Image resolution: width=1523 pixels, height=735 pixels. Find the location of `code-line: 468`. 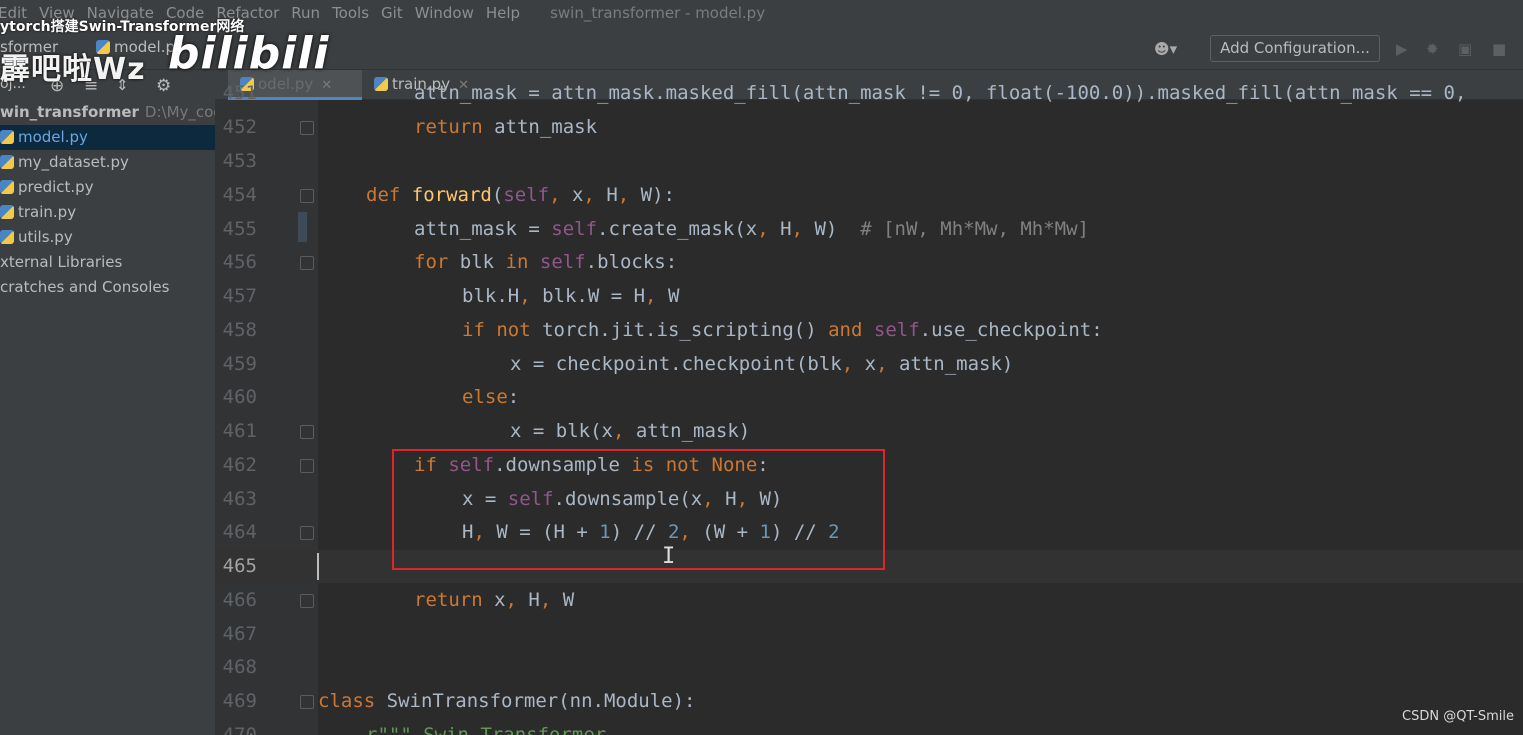

code-line: 468 is located at coordinates (761, 668).